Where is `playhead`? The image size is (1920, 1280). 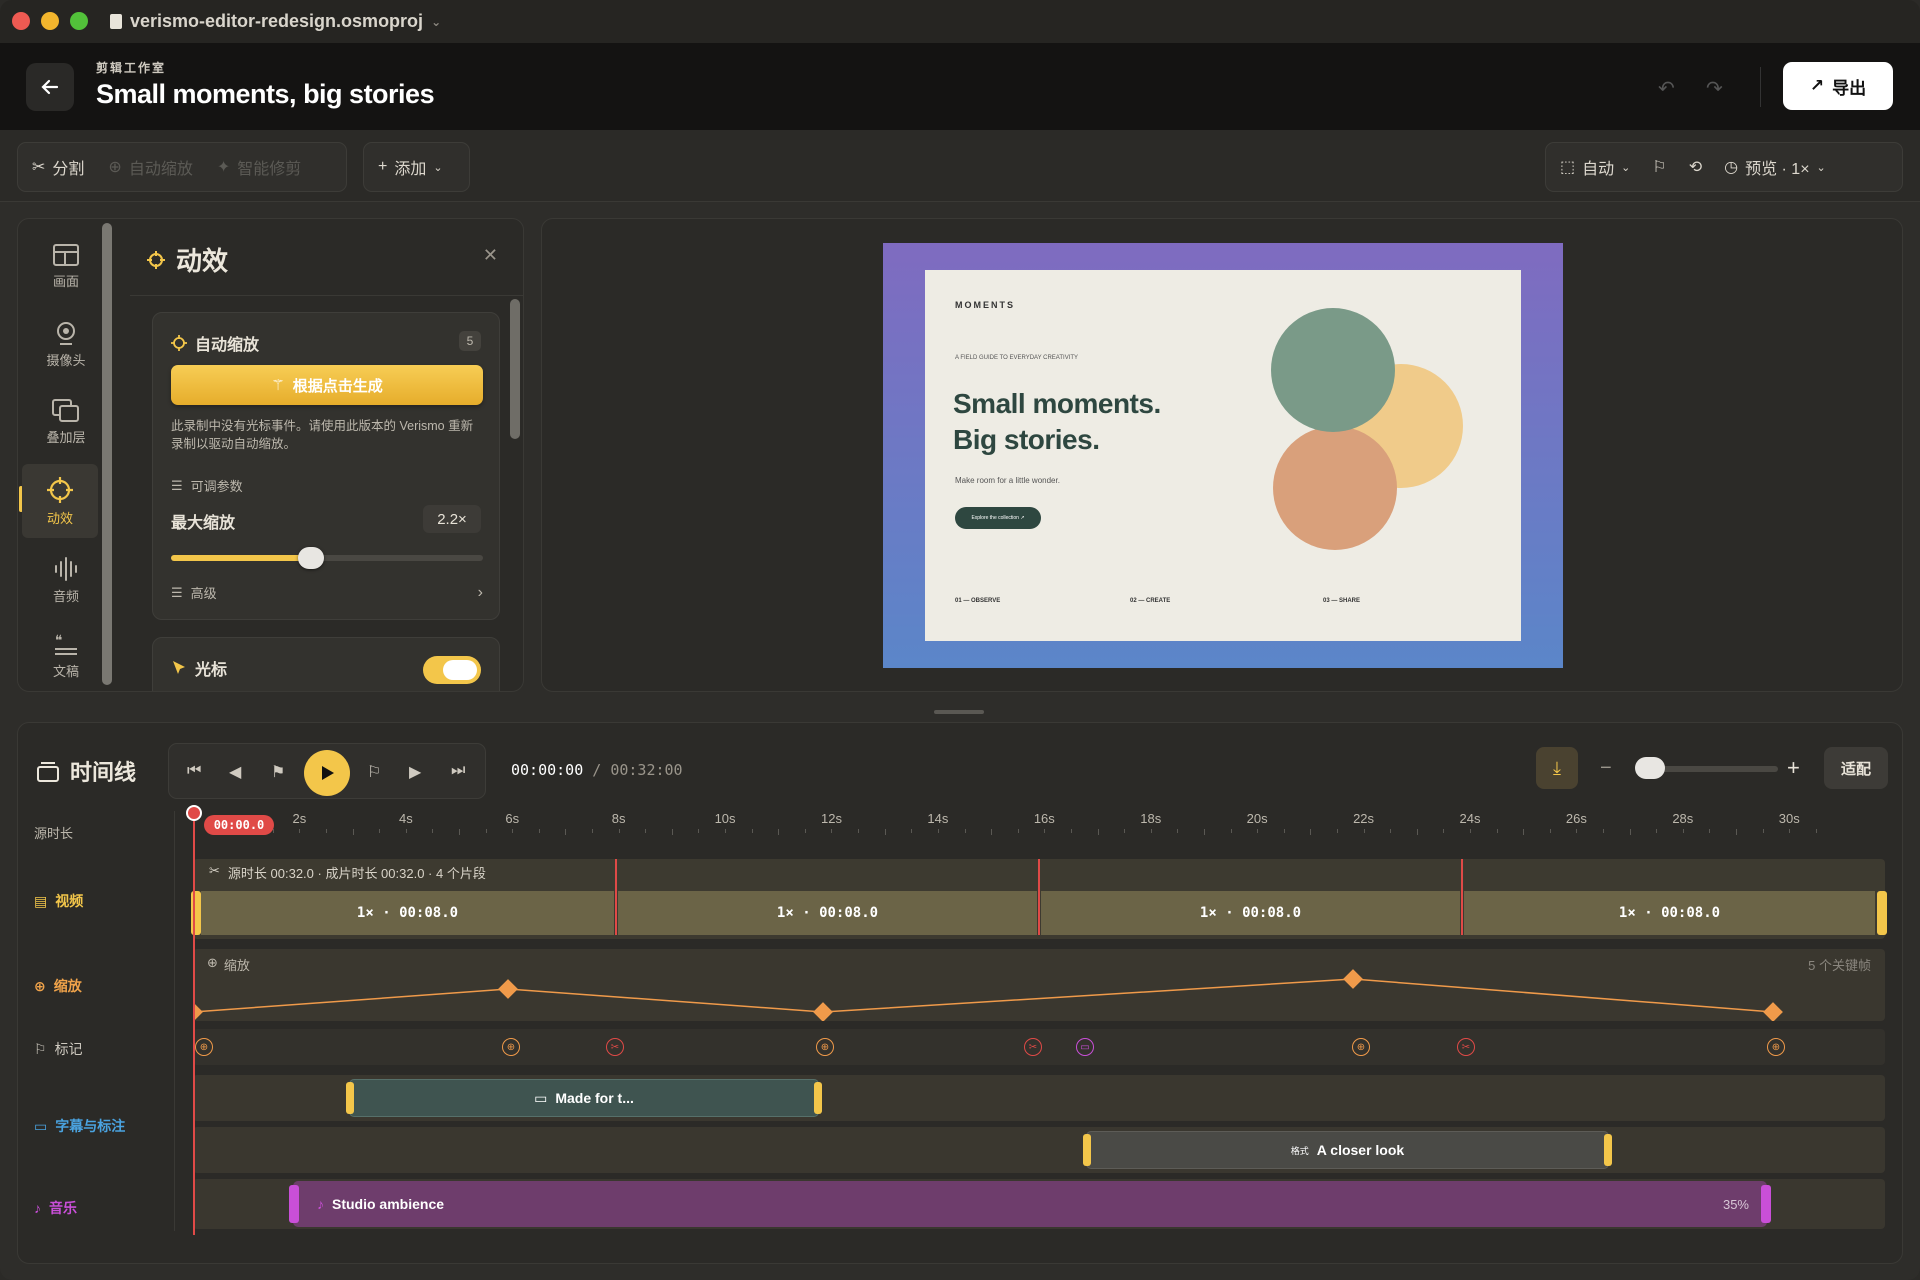
playhead is located at coordinates (194, 1023).